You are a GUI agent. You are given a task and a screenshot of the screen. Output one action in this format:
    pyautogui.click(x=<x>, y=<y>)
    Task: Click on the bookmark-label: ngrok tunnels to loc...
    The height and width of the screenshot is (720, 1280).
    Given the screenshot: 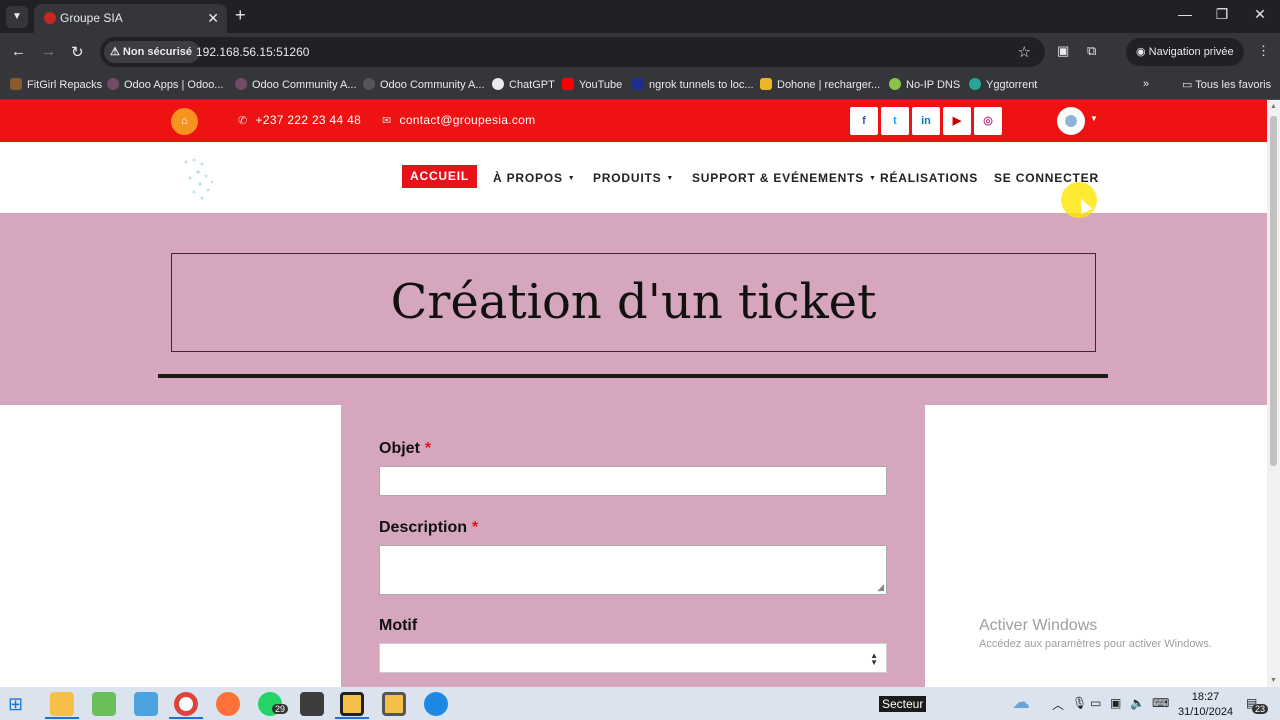 What is the action you would take?
    pyautogui.click(x=701, y=85)
    